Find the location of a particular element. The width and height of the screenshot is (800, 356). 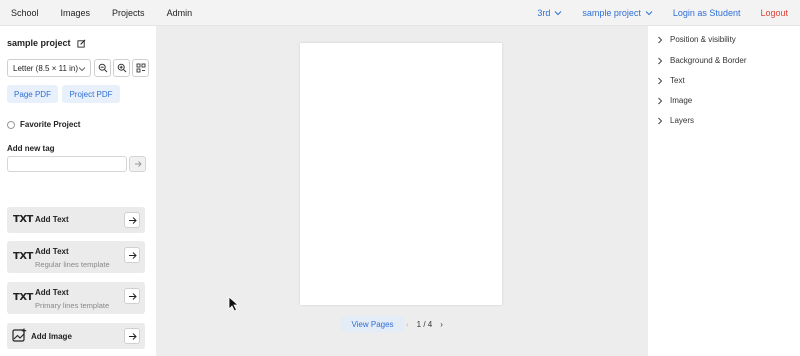

add-tag-button is located at coordinates (137, 164).